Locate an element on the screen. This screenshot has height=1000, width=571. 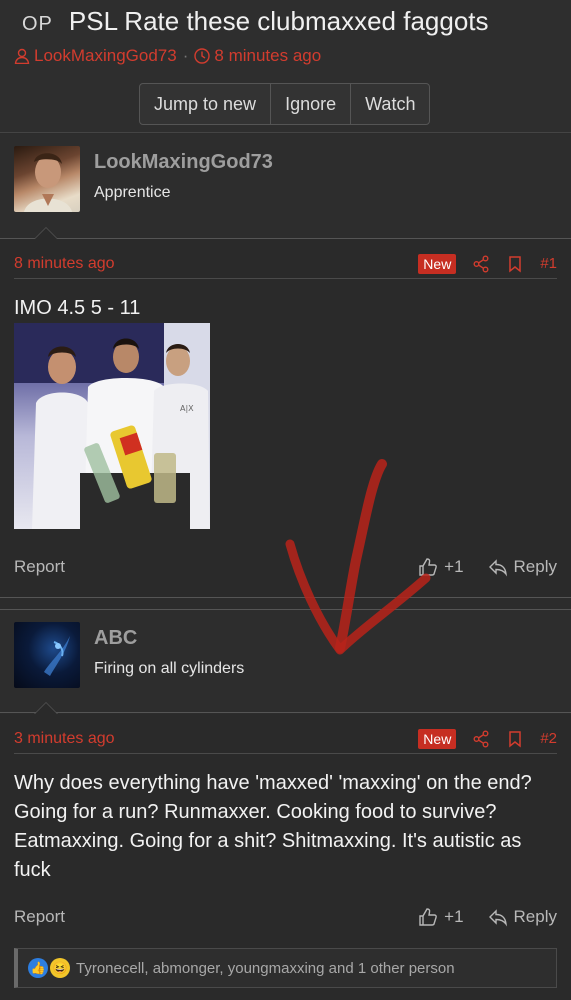
ignore-button: Ignore is located at coordinates (311, 104).